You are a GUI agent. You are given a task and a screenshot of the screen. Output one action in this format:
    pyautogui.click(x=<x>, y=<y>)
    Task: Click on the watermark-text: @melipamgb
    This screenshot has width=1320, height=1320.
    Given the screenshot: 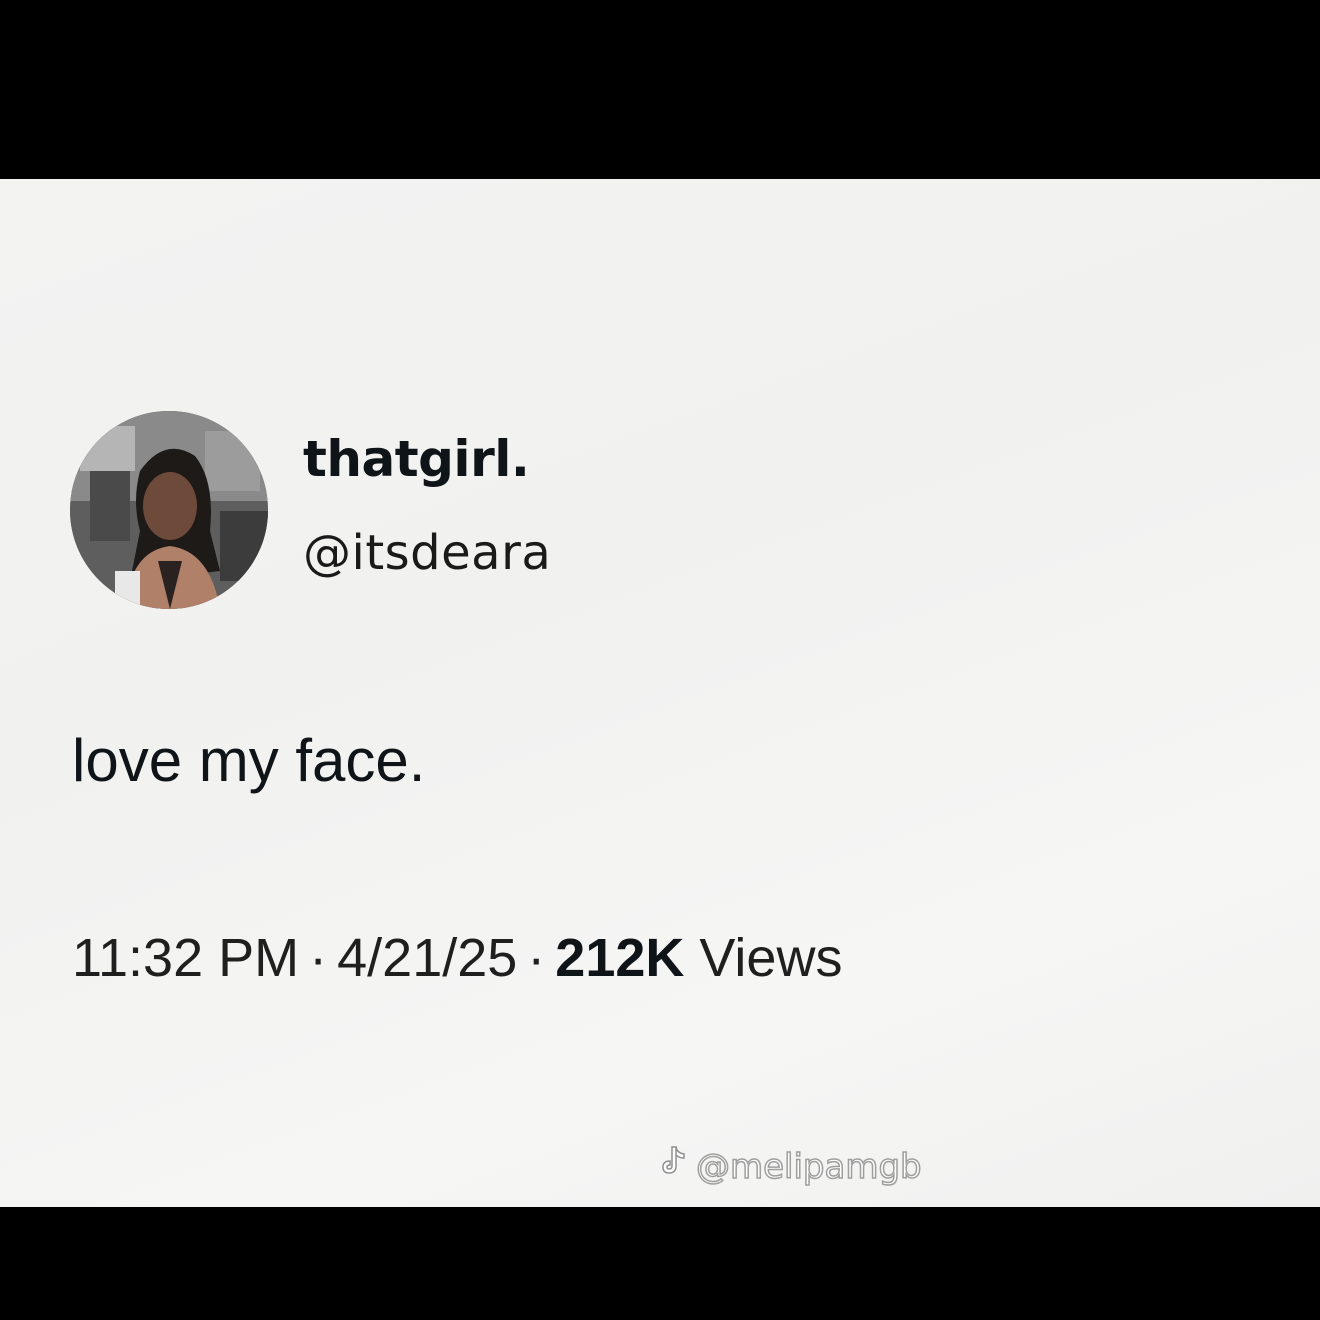 What is the action you would take?
    pyautogui.click(x=808, y=1167)
    